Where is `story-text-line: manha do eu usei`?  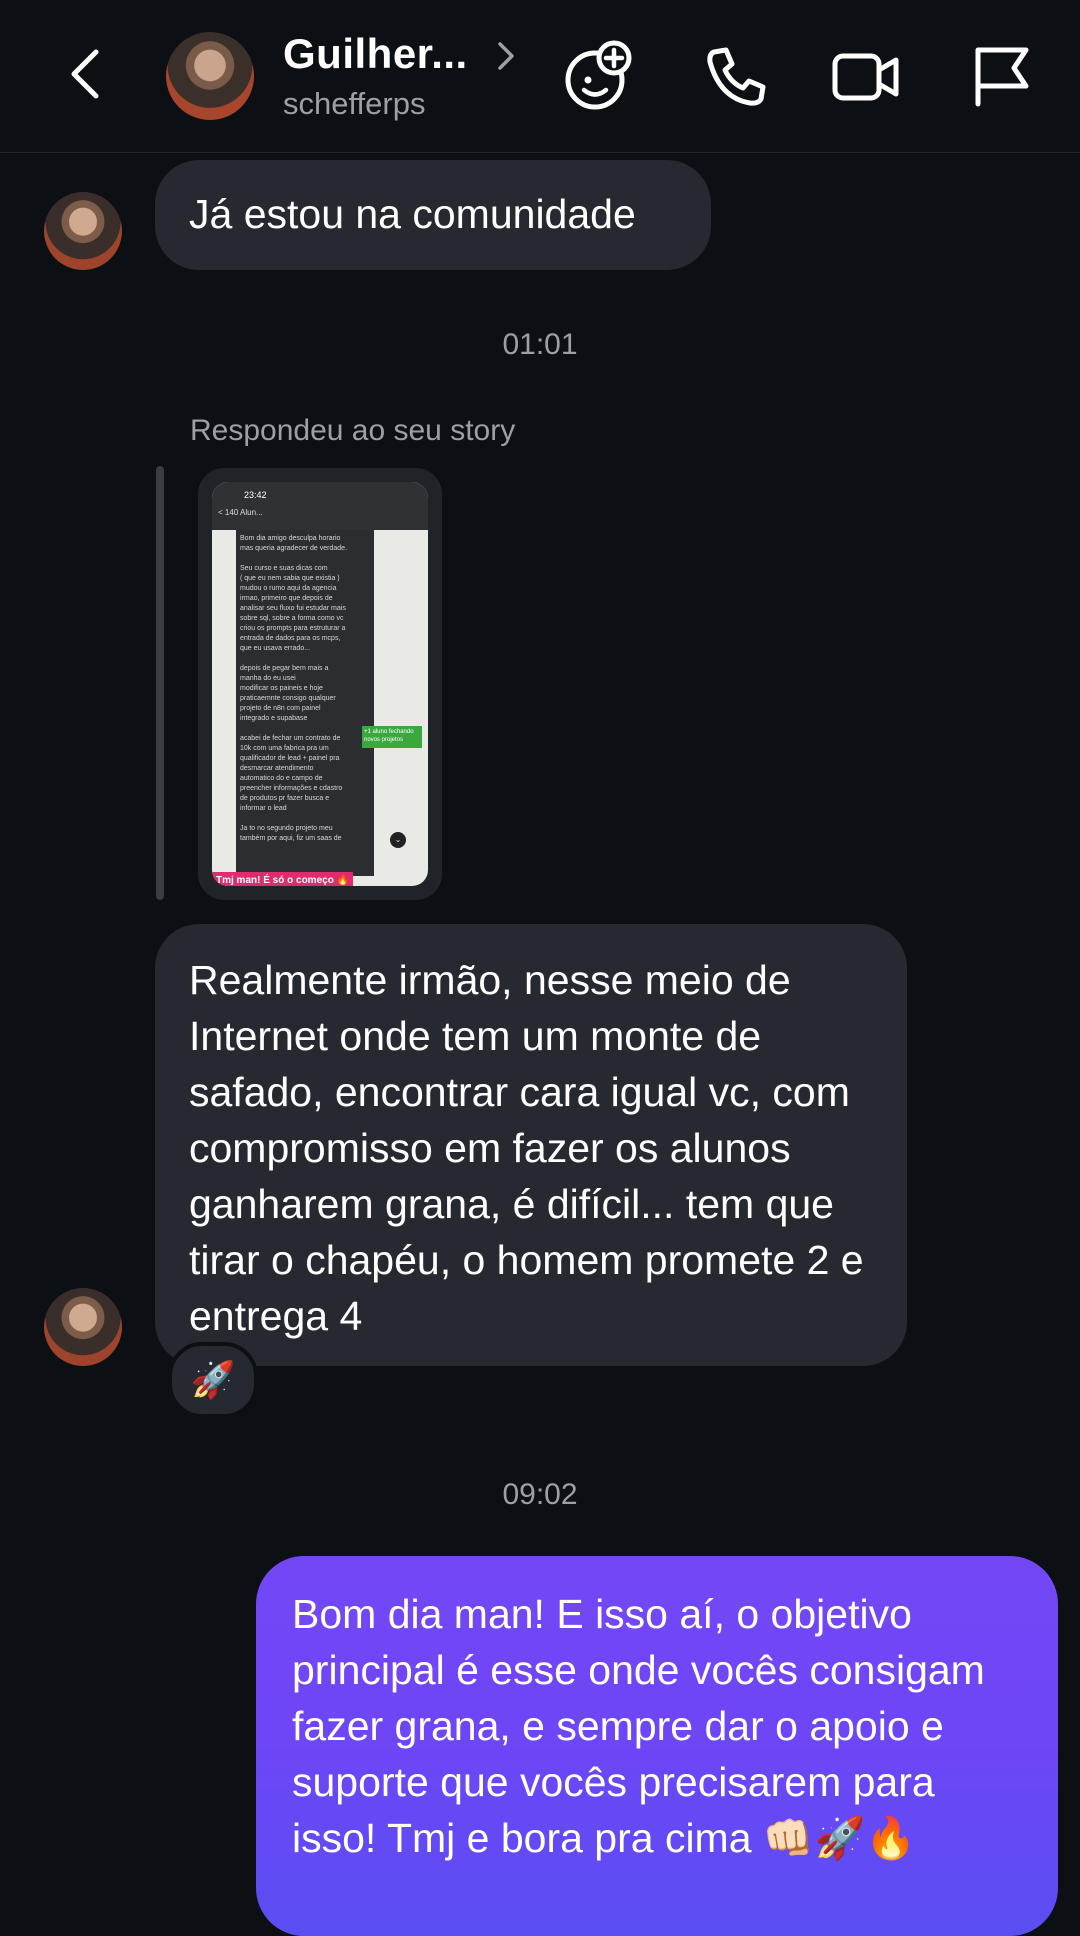 story-text-line: manha do eu usei is located at coordinates (268, 678).